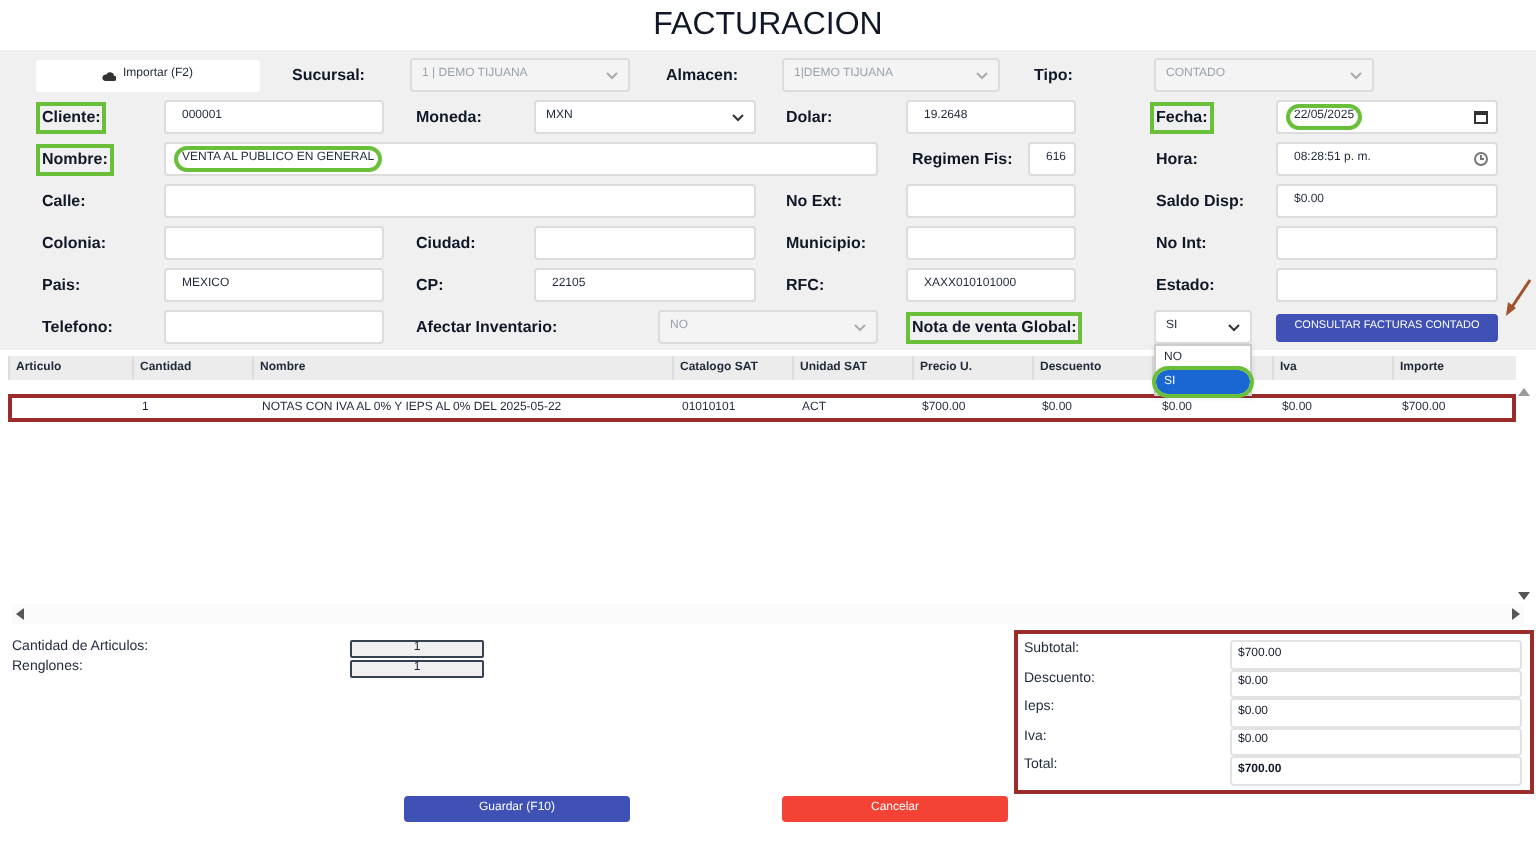 Image resolution: width=1536 pixels, height=860 pixels. What do you see at coordinates (702, 75) in the screenshot?
I see `field-label: Almacen:` at bounding box center [702, 75].